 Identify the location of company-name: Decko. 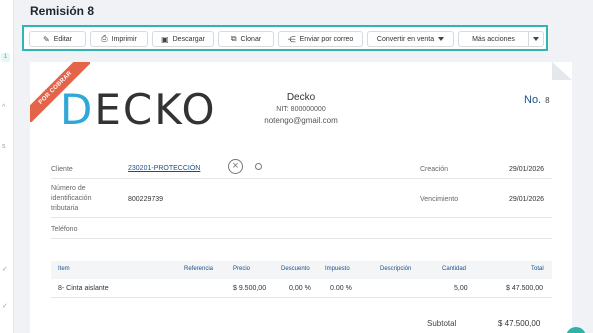
(301, 97).